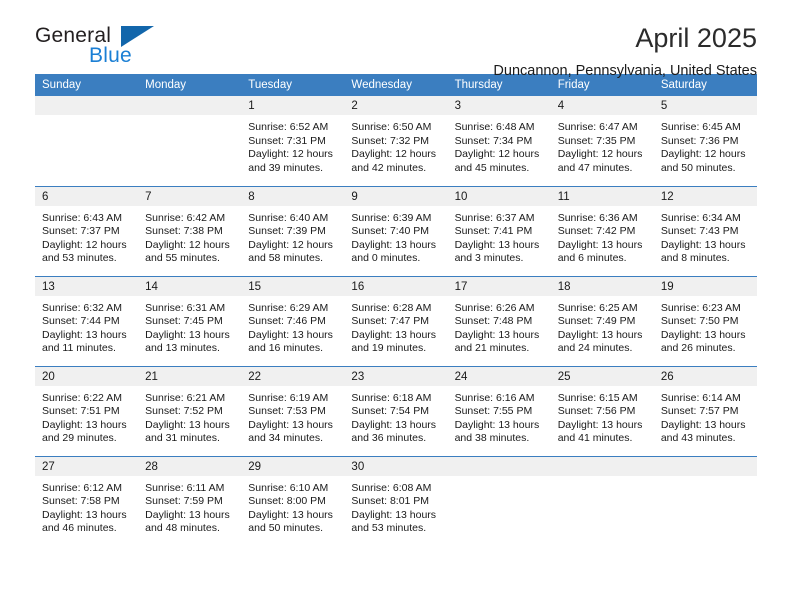 Image resolution: width=792 pixels, height=612 pixels. I want to click on day-number: 25, so click(602, 376).